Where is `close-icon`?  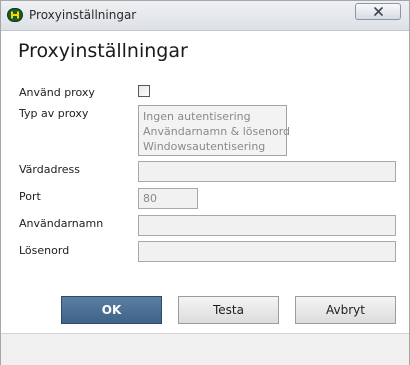 close-icon is located at coordinates (378, 11).